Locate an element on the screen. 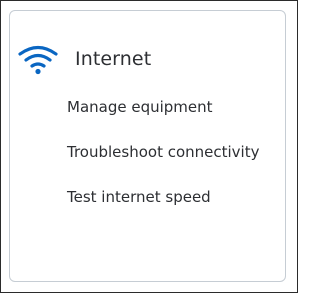 This screenshot has height=293, width=320. test-internet-speed-link: Test internet speed is located at coordinates (163, 209).